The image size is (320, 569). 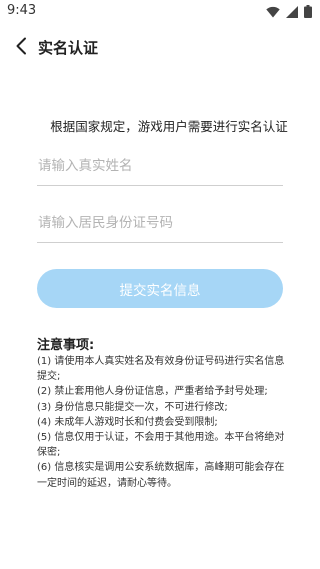 I want to click on signal-icon, so click(x=292, y=12).